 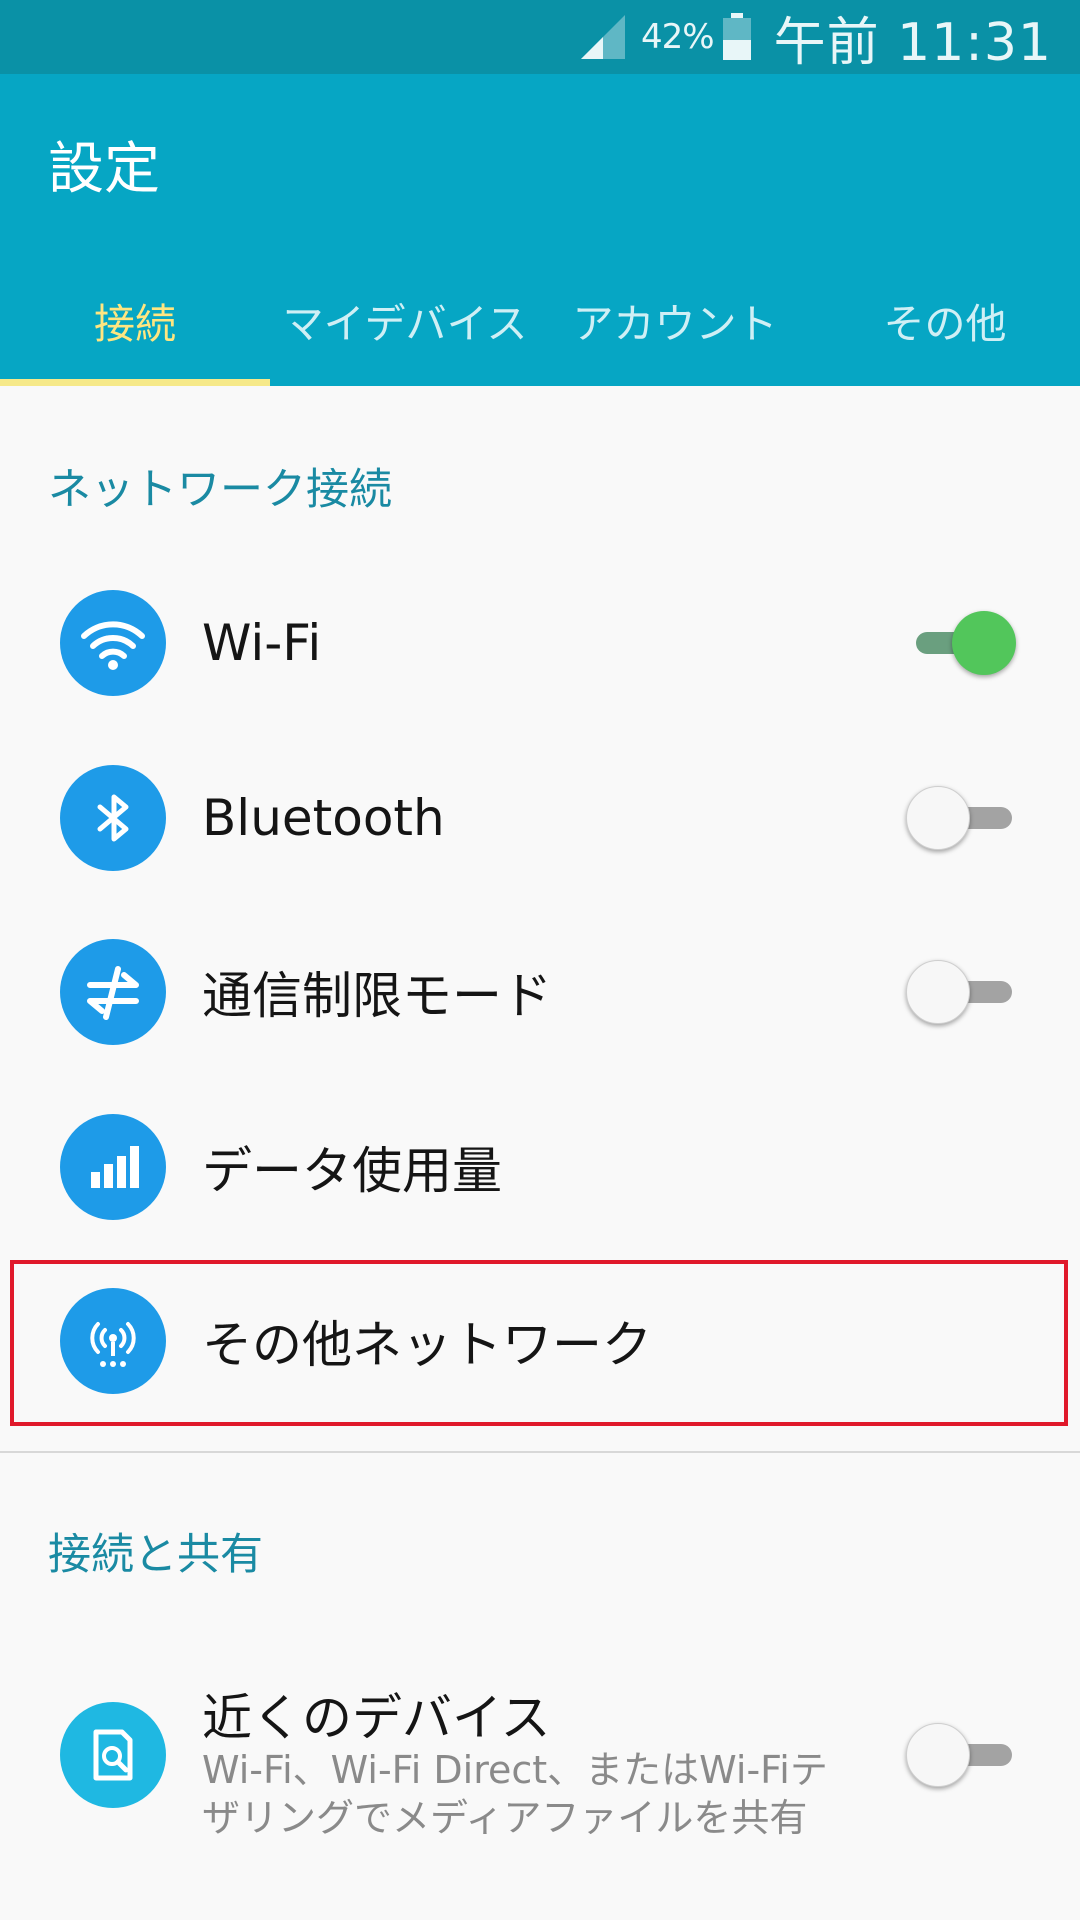 I want to click on nearby-devices-icon, so click(x=113, y=1755).